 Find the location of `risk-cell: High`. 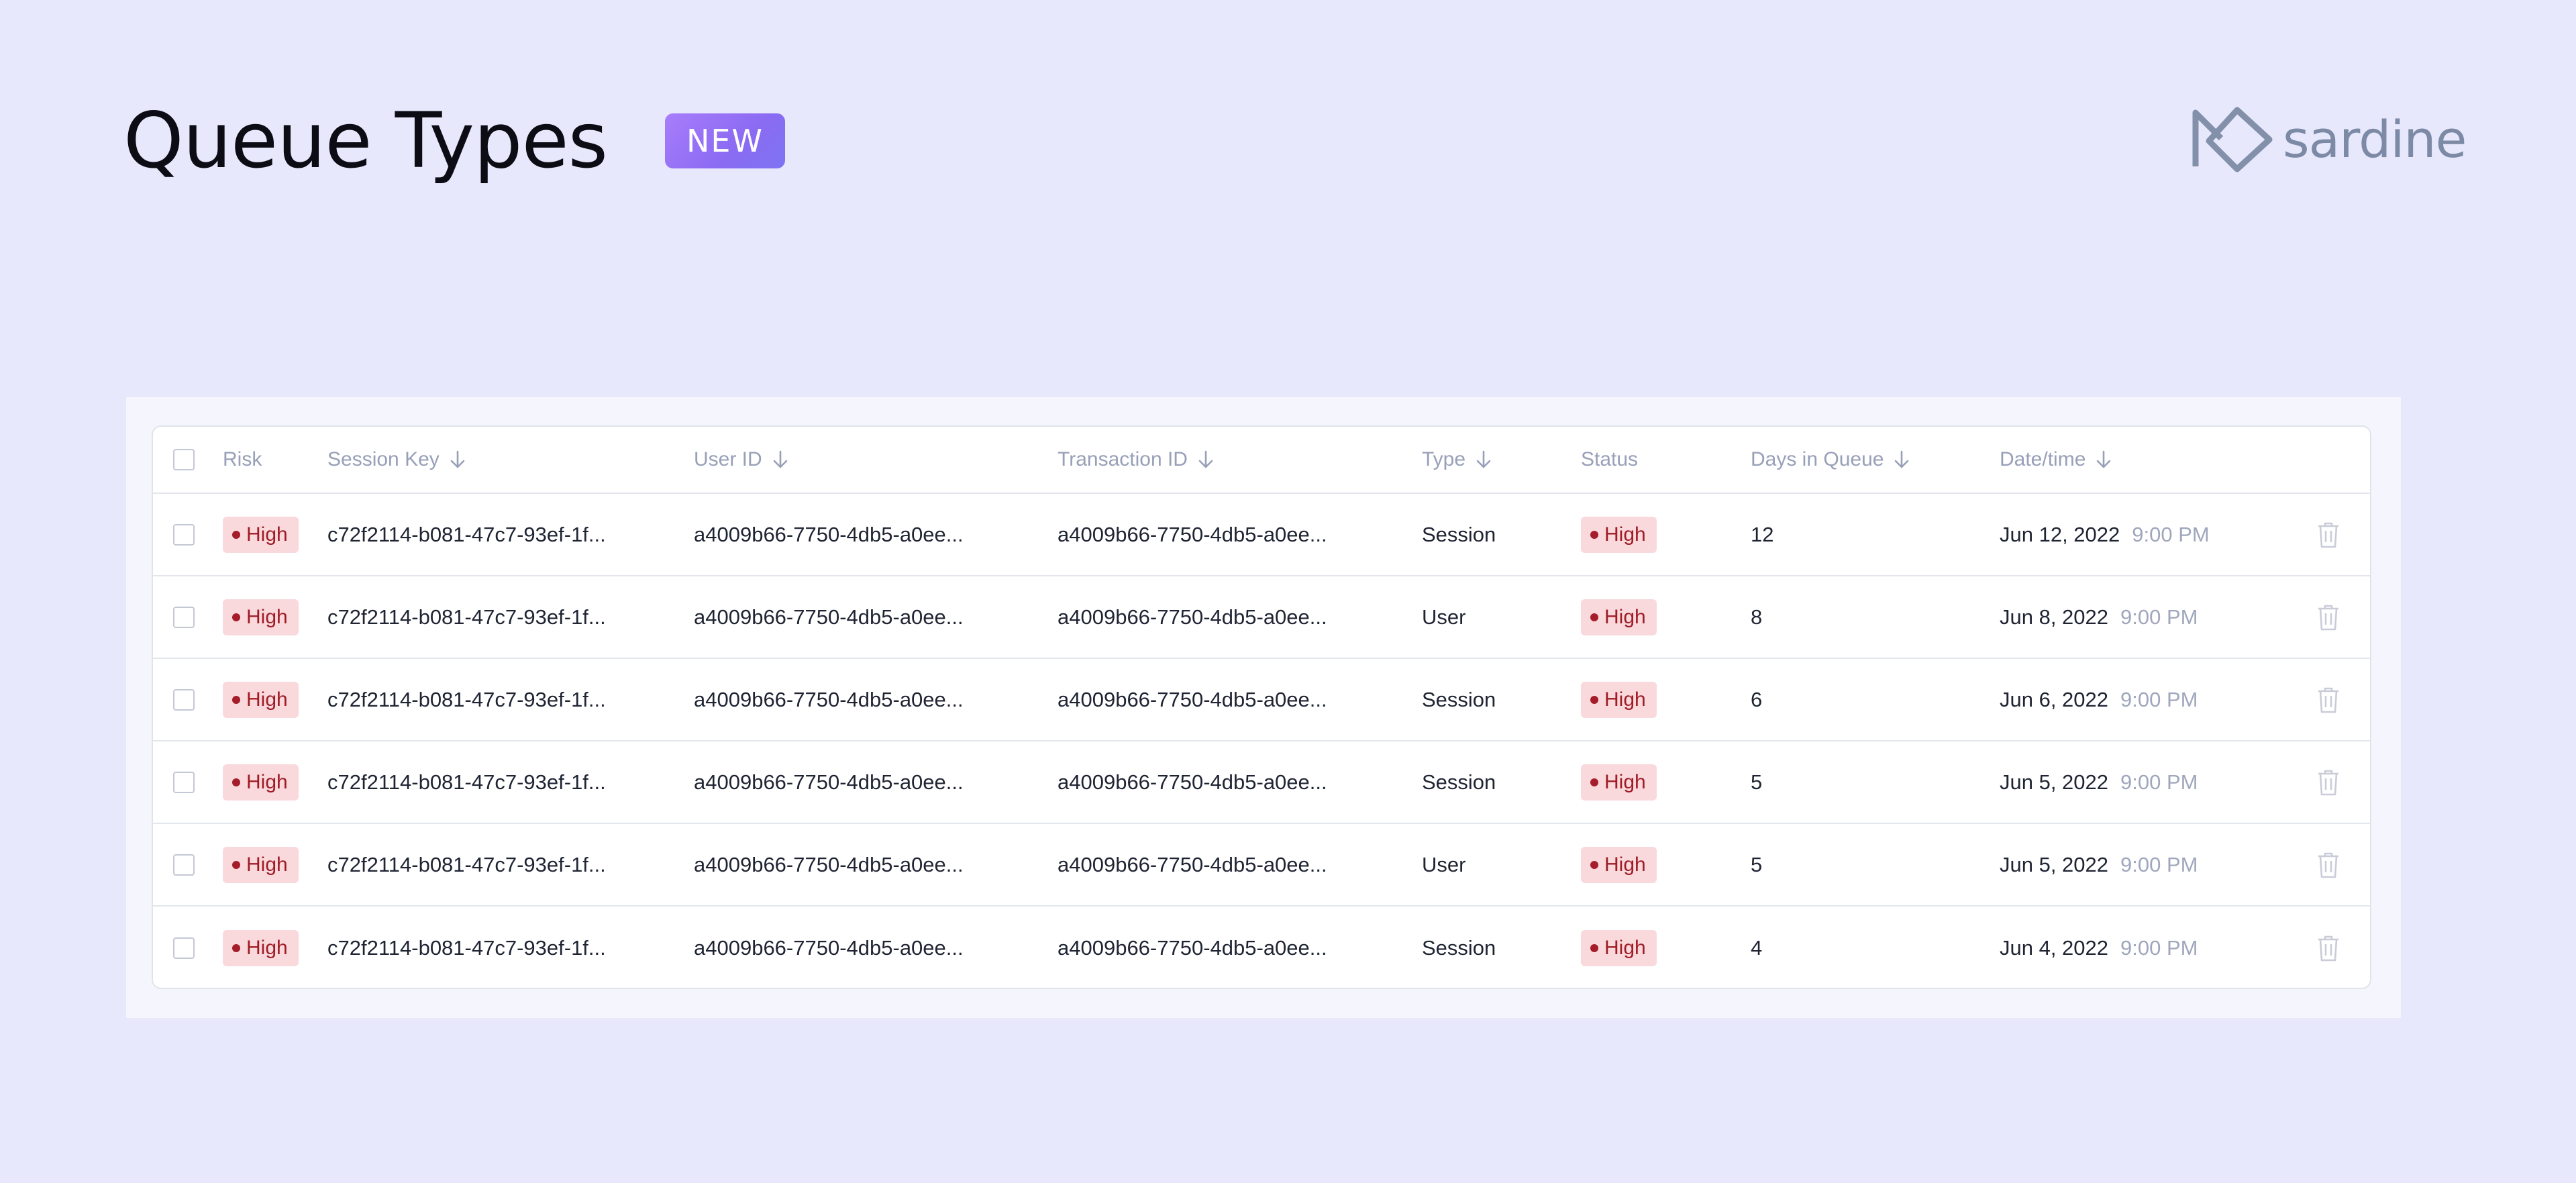

risk-cell: High is located at coordinates (261, 534).